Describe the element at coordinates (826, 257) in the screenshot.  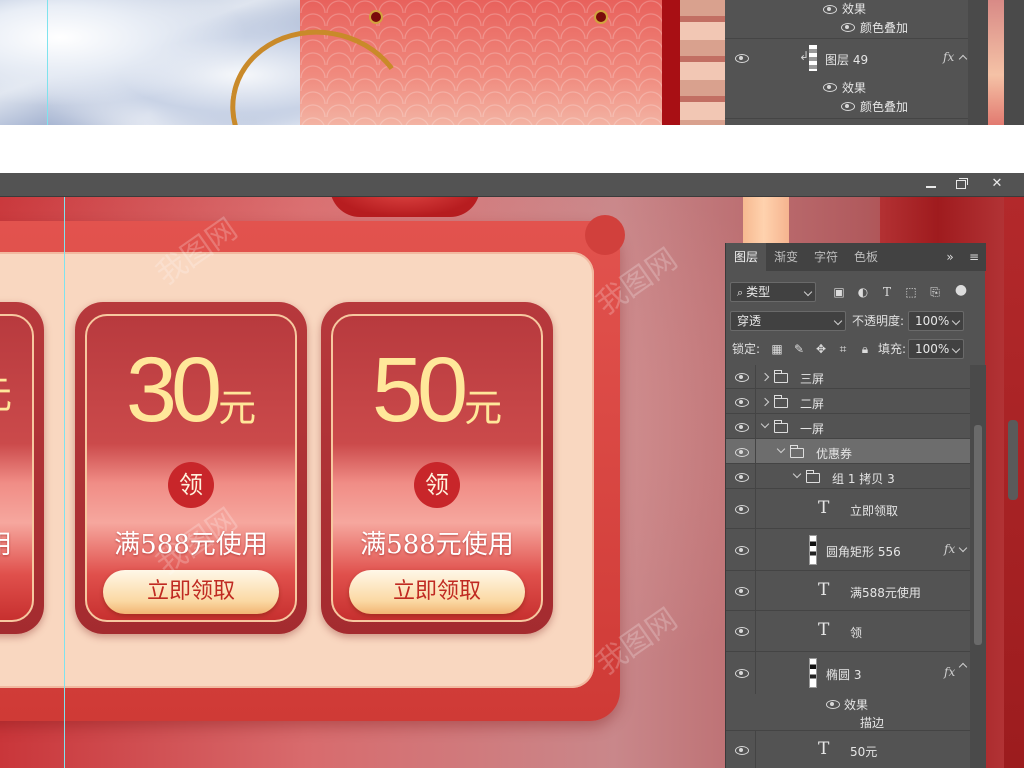
I see `tab-character: 字符` at that location.